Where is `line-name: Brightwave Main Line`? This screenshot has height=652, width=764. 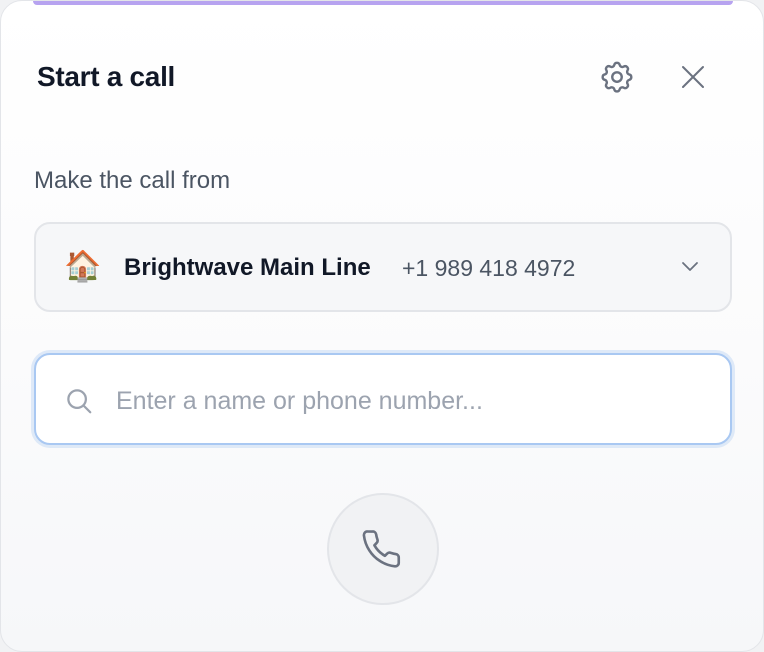 line-name: Brightwave Main Line is located at coordinates (247, 267).